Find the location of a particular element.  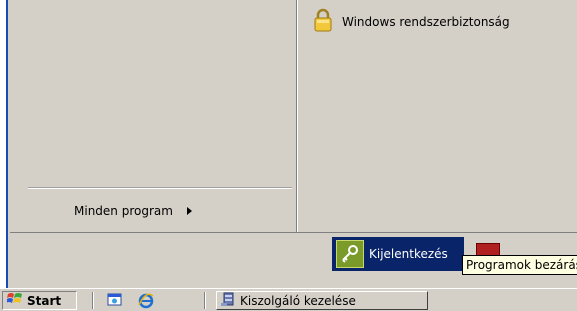

start-button: Start is located at coordinates (39, 300).